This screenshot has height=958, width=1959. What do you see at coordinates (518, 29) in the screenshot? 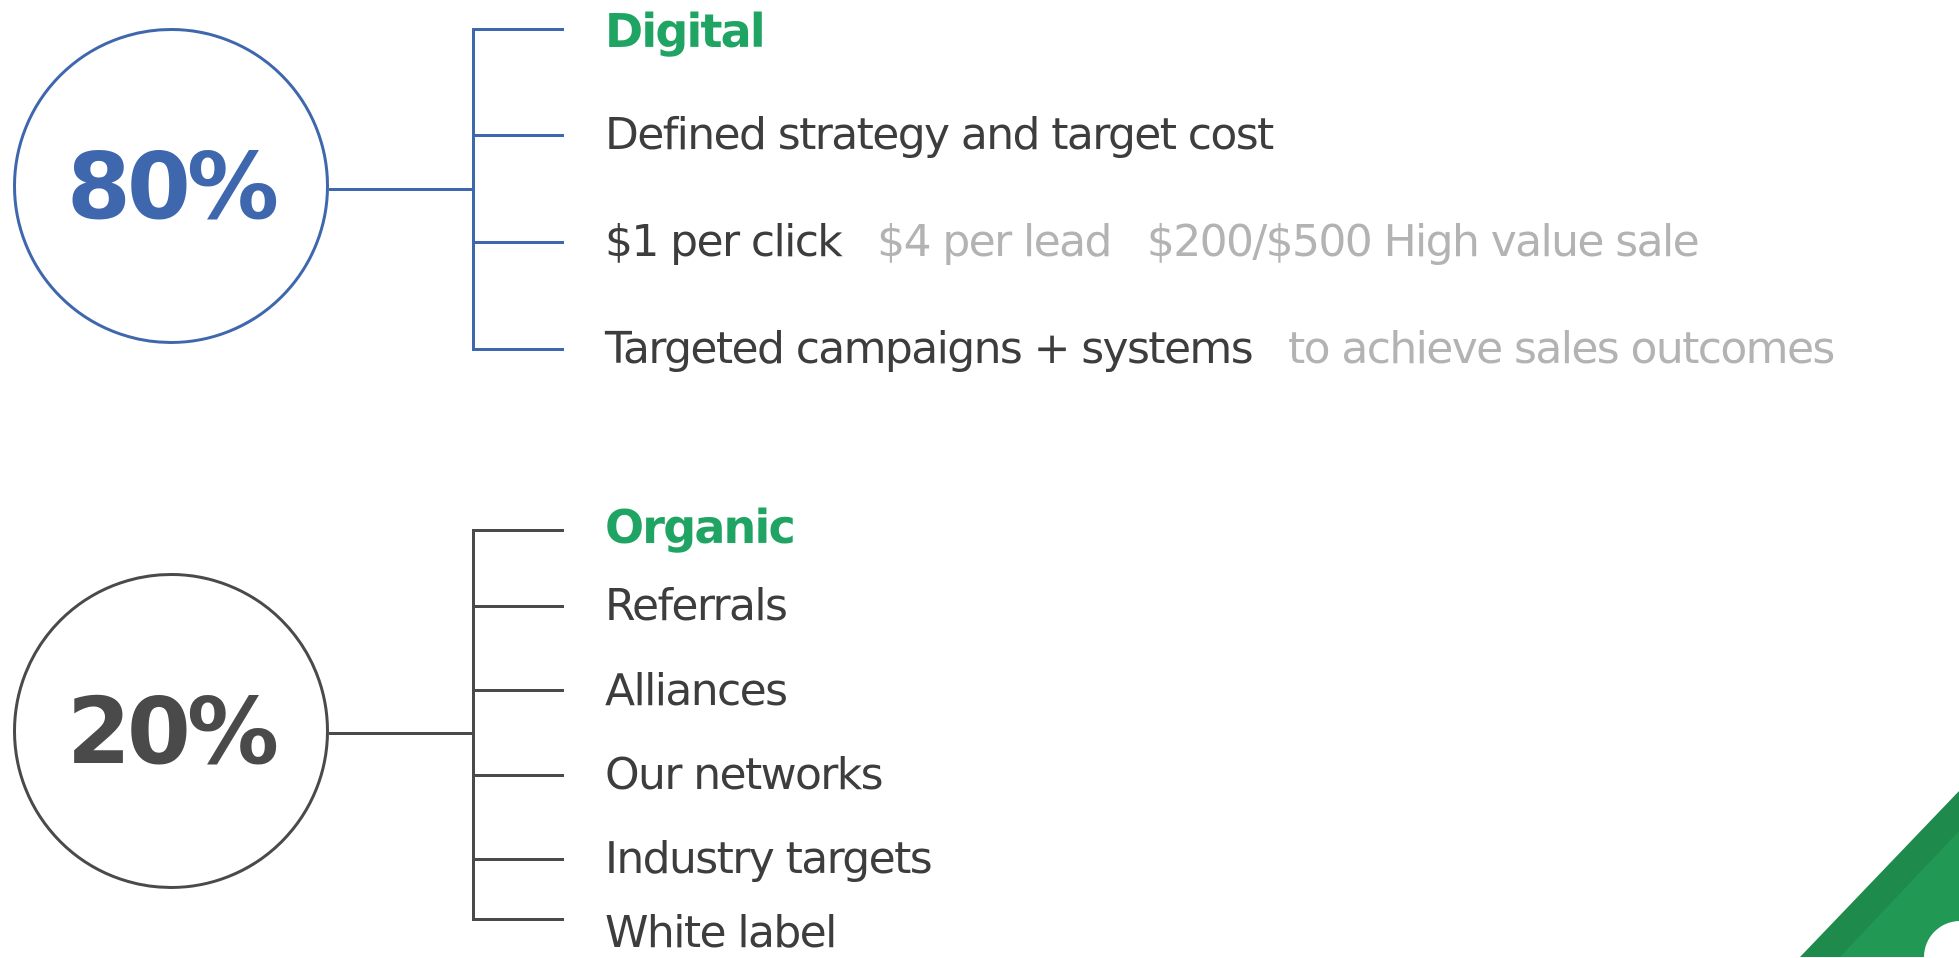
I see `digital-tick-heading` at bounding box center [518, 29].